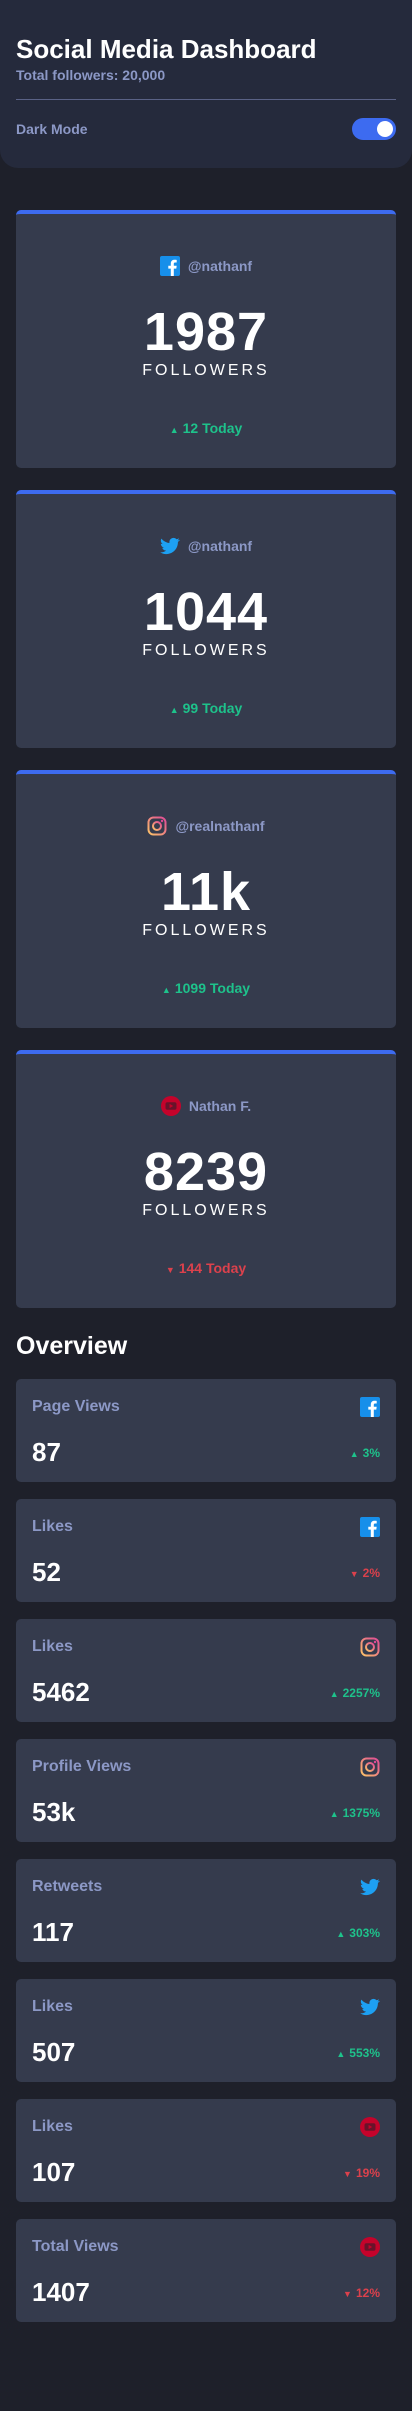  What do you see at coordinates (54, 1812) in the screenshot?
I see `stat-value: 53k` at bounding box center [54, 1812].